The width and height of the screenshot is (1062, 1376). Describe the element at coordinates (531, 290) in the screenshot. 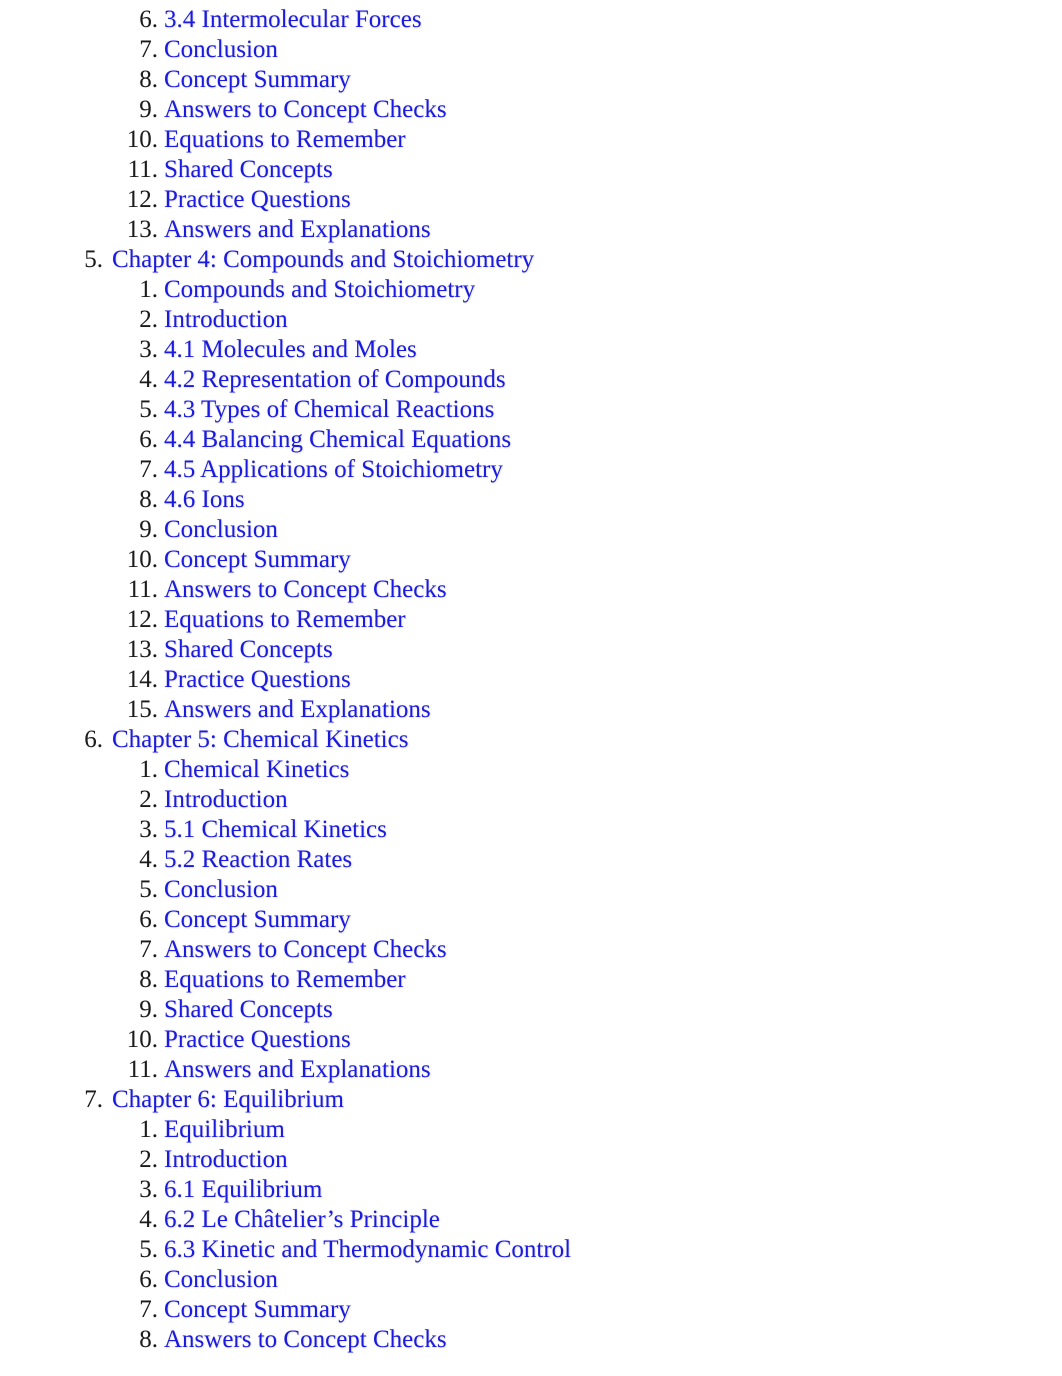

I see `toc-entry: 1. Compounds and Stoichiometry` at that location.